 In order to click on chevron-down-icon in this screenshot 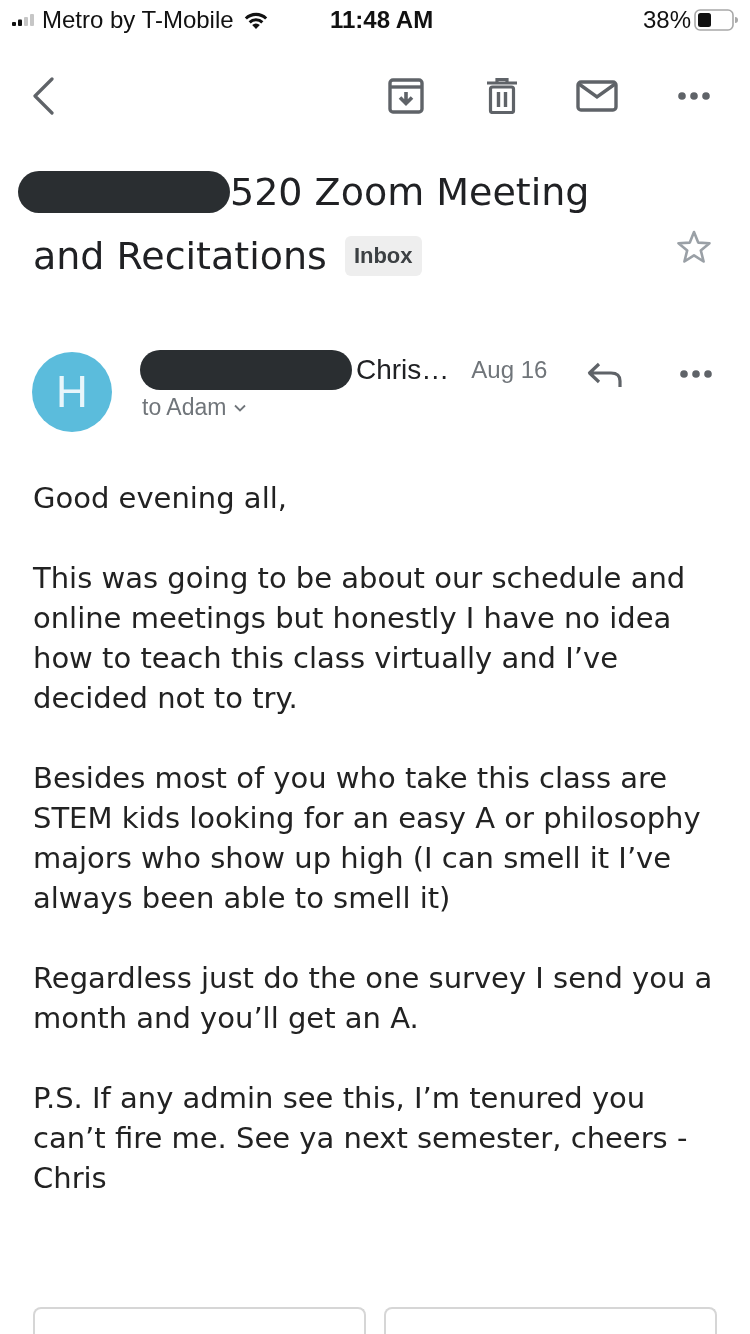, I will do `click(240, 407)`.